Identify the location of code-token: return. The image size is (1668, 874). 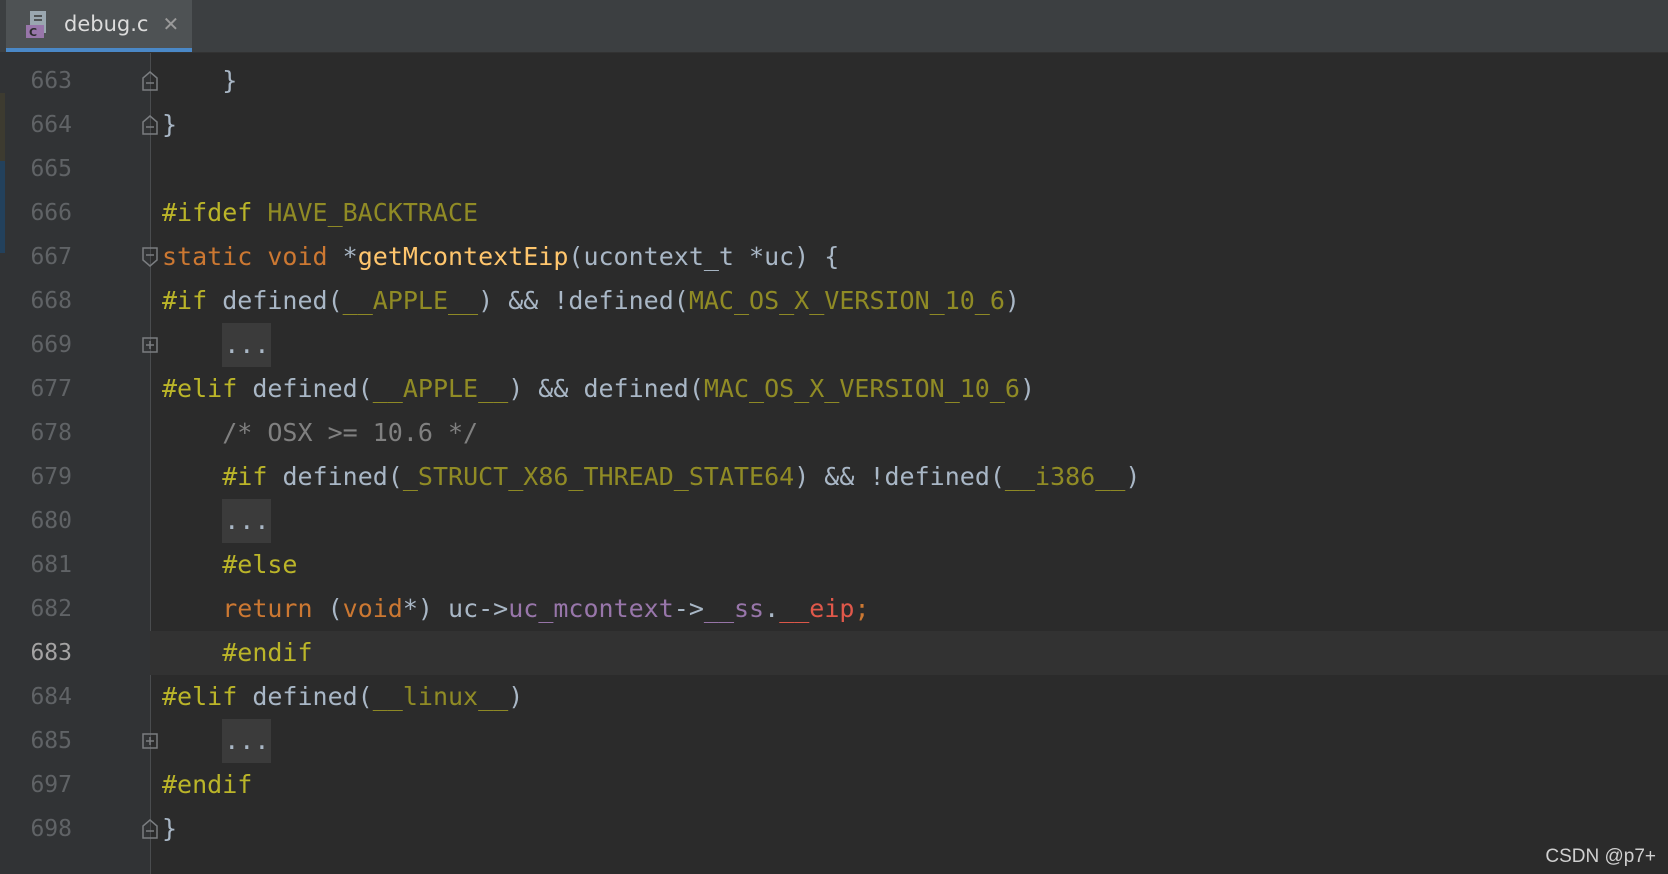
(275, 608).